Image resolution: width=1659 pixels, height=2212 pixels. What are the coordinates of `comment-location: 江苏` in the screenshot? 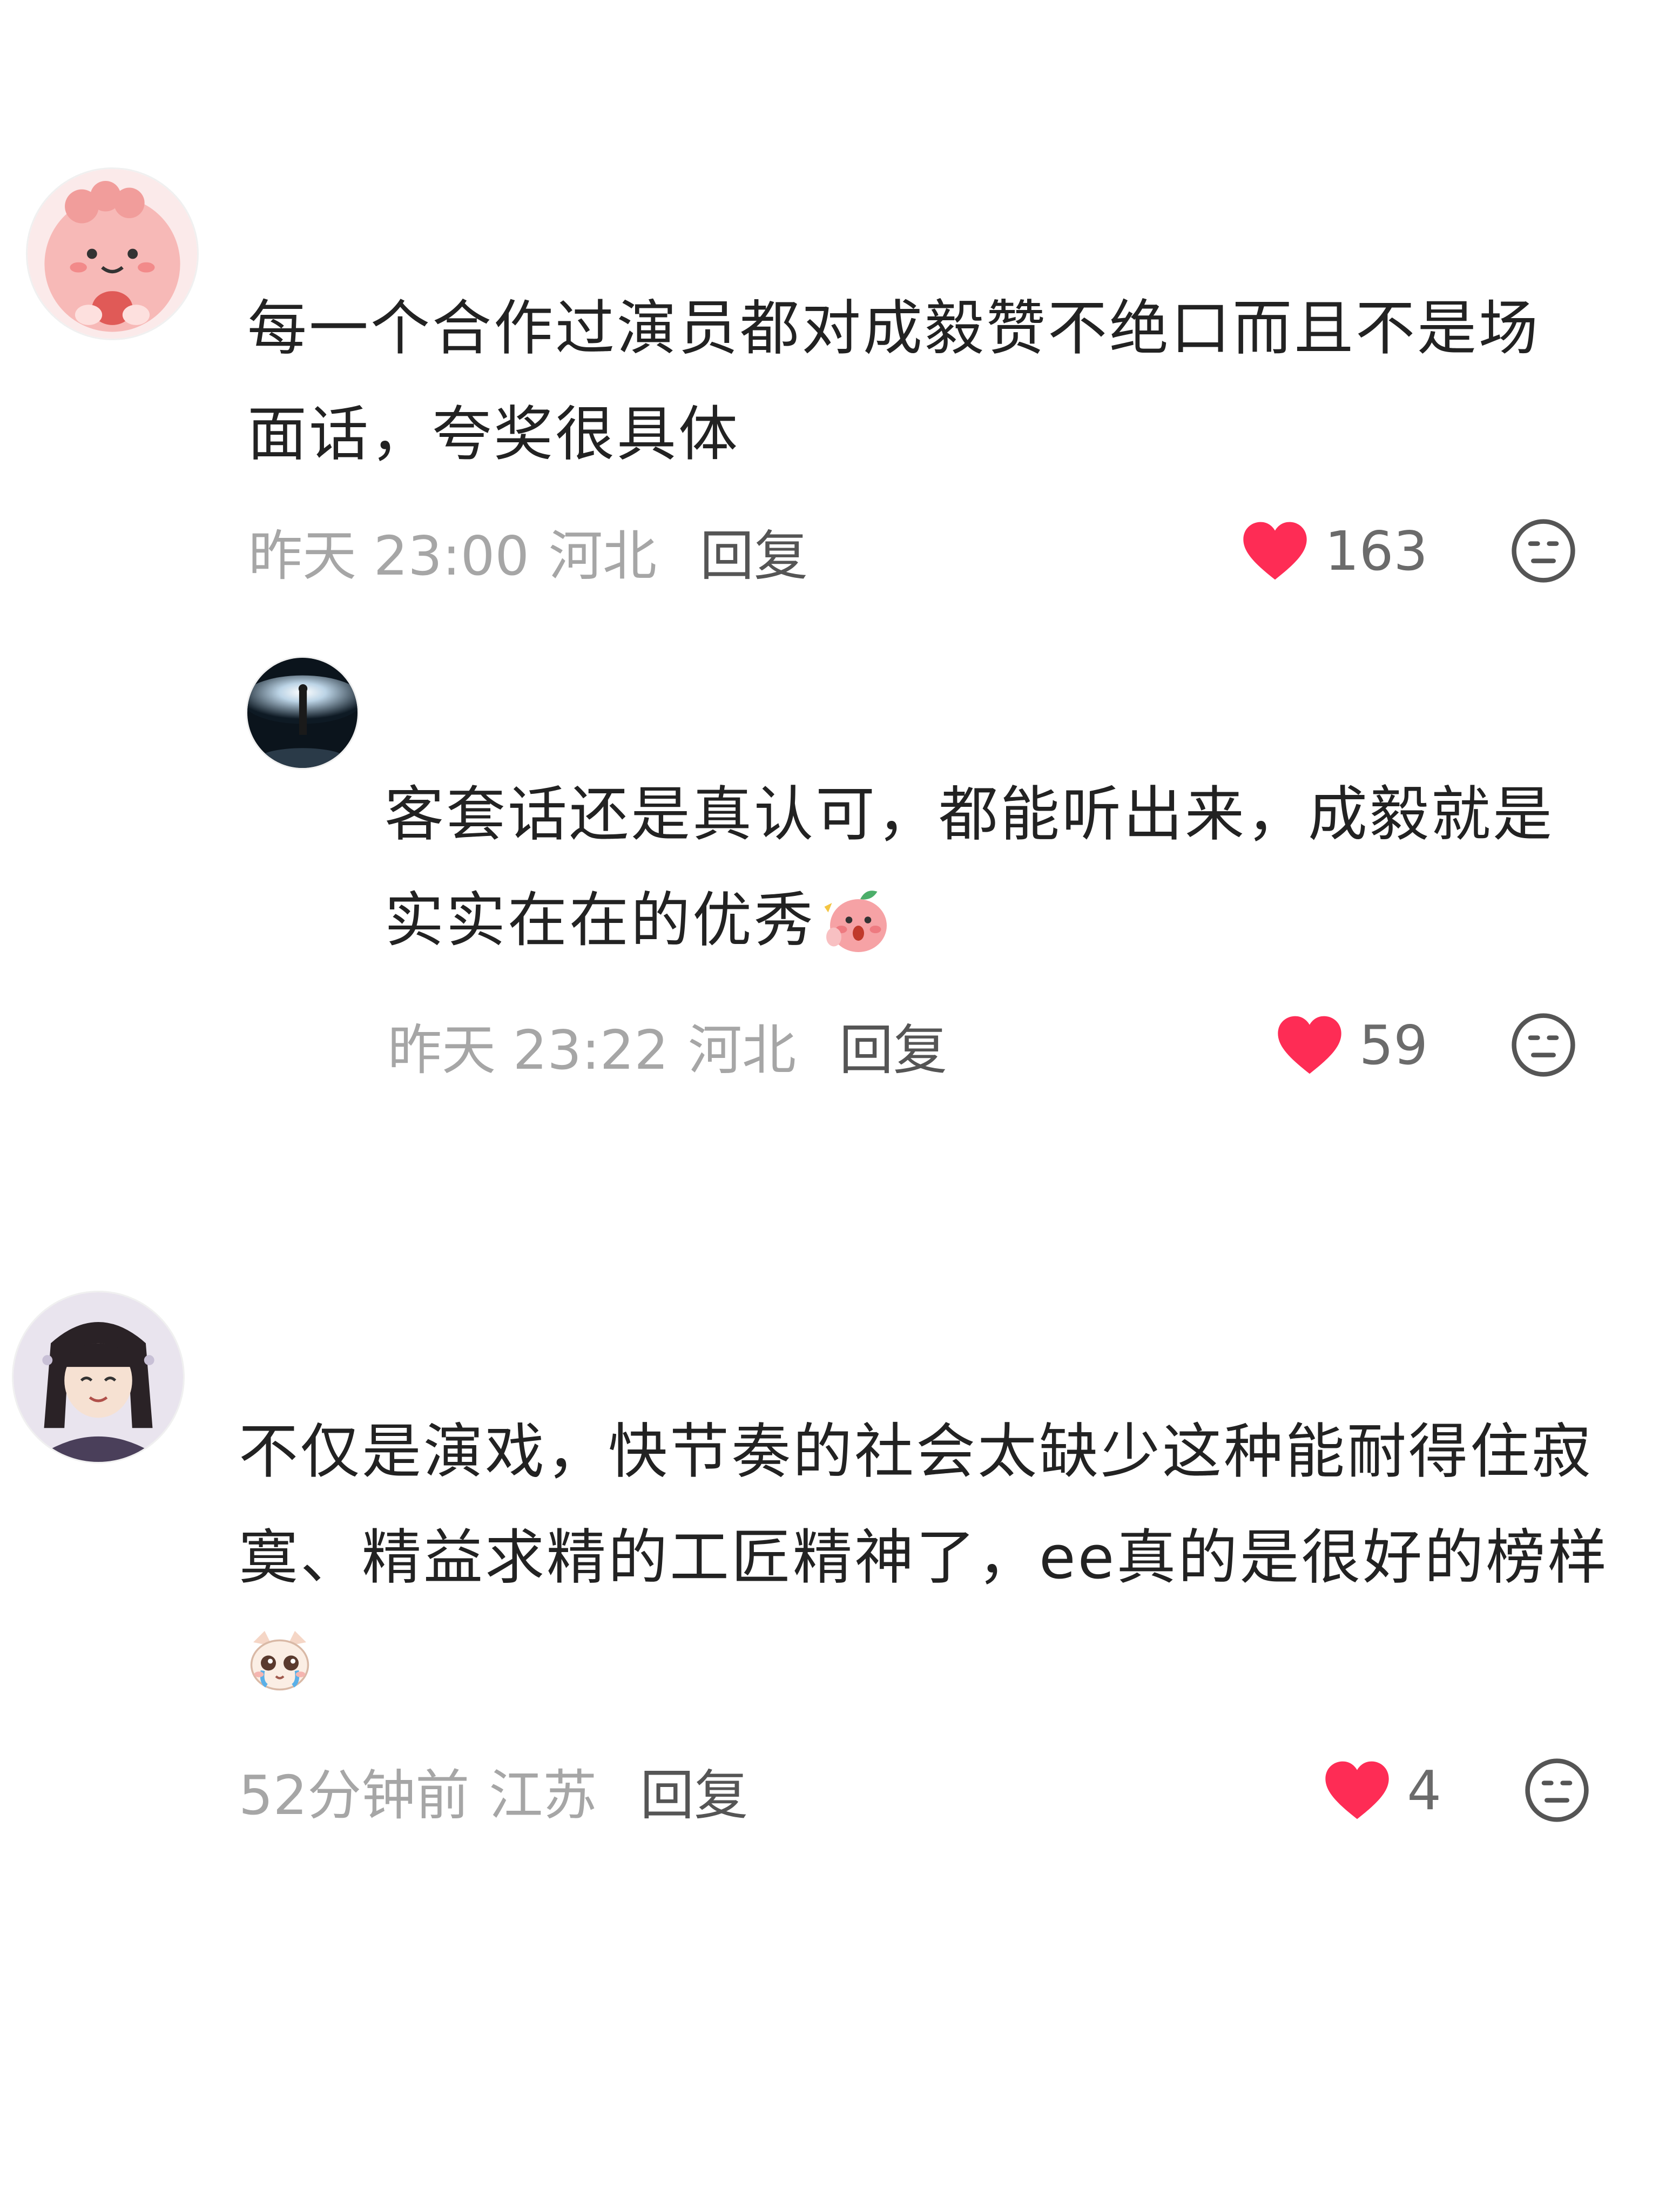 It's located at (543, 1795).